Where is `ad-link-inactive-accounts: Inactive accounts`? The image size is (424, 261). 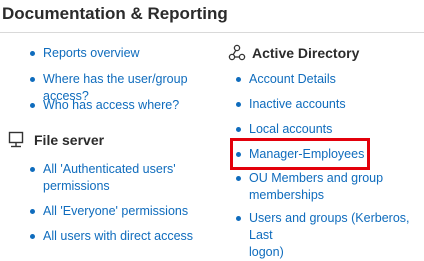
ad-link-inactive-accounts: Inactive accounts is located at coordinates (328, 104).